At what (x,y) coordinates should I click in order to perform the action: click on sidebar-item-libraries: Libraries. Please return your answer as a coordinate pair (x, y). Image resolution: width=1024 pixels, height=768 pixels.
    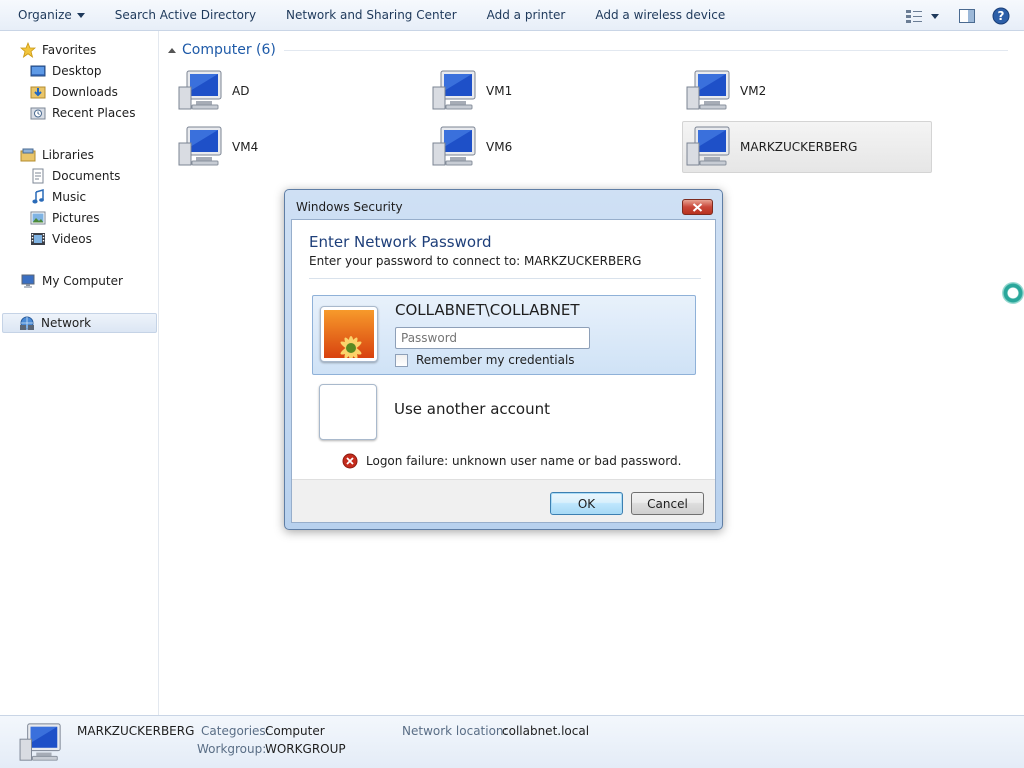
    Looking at the image, I should click on (57, 155).